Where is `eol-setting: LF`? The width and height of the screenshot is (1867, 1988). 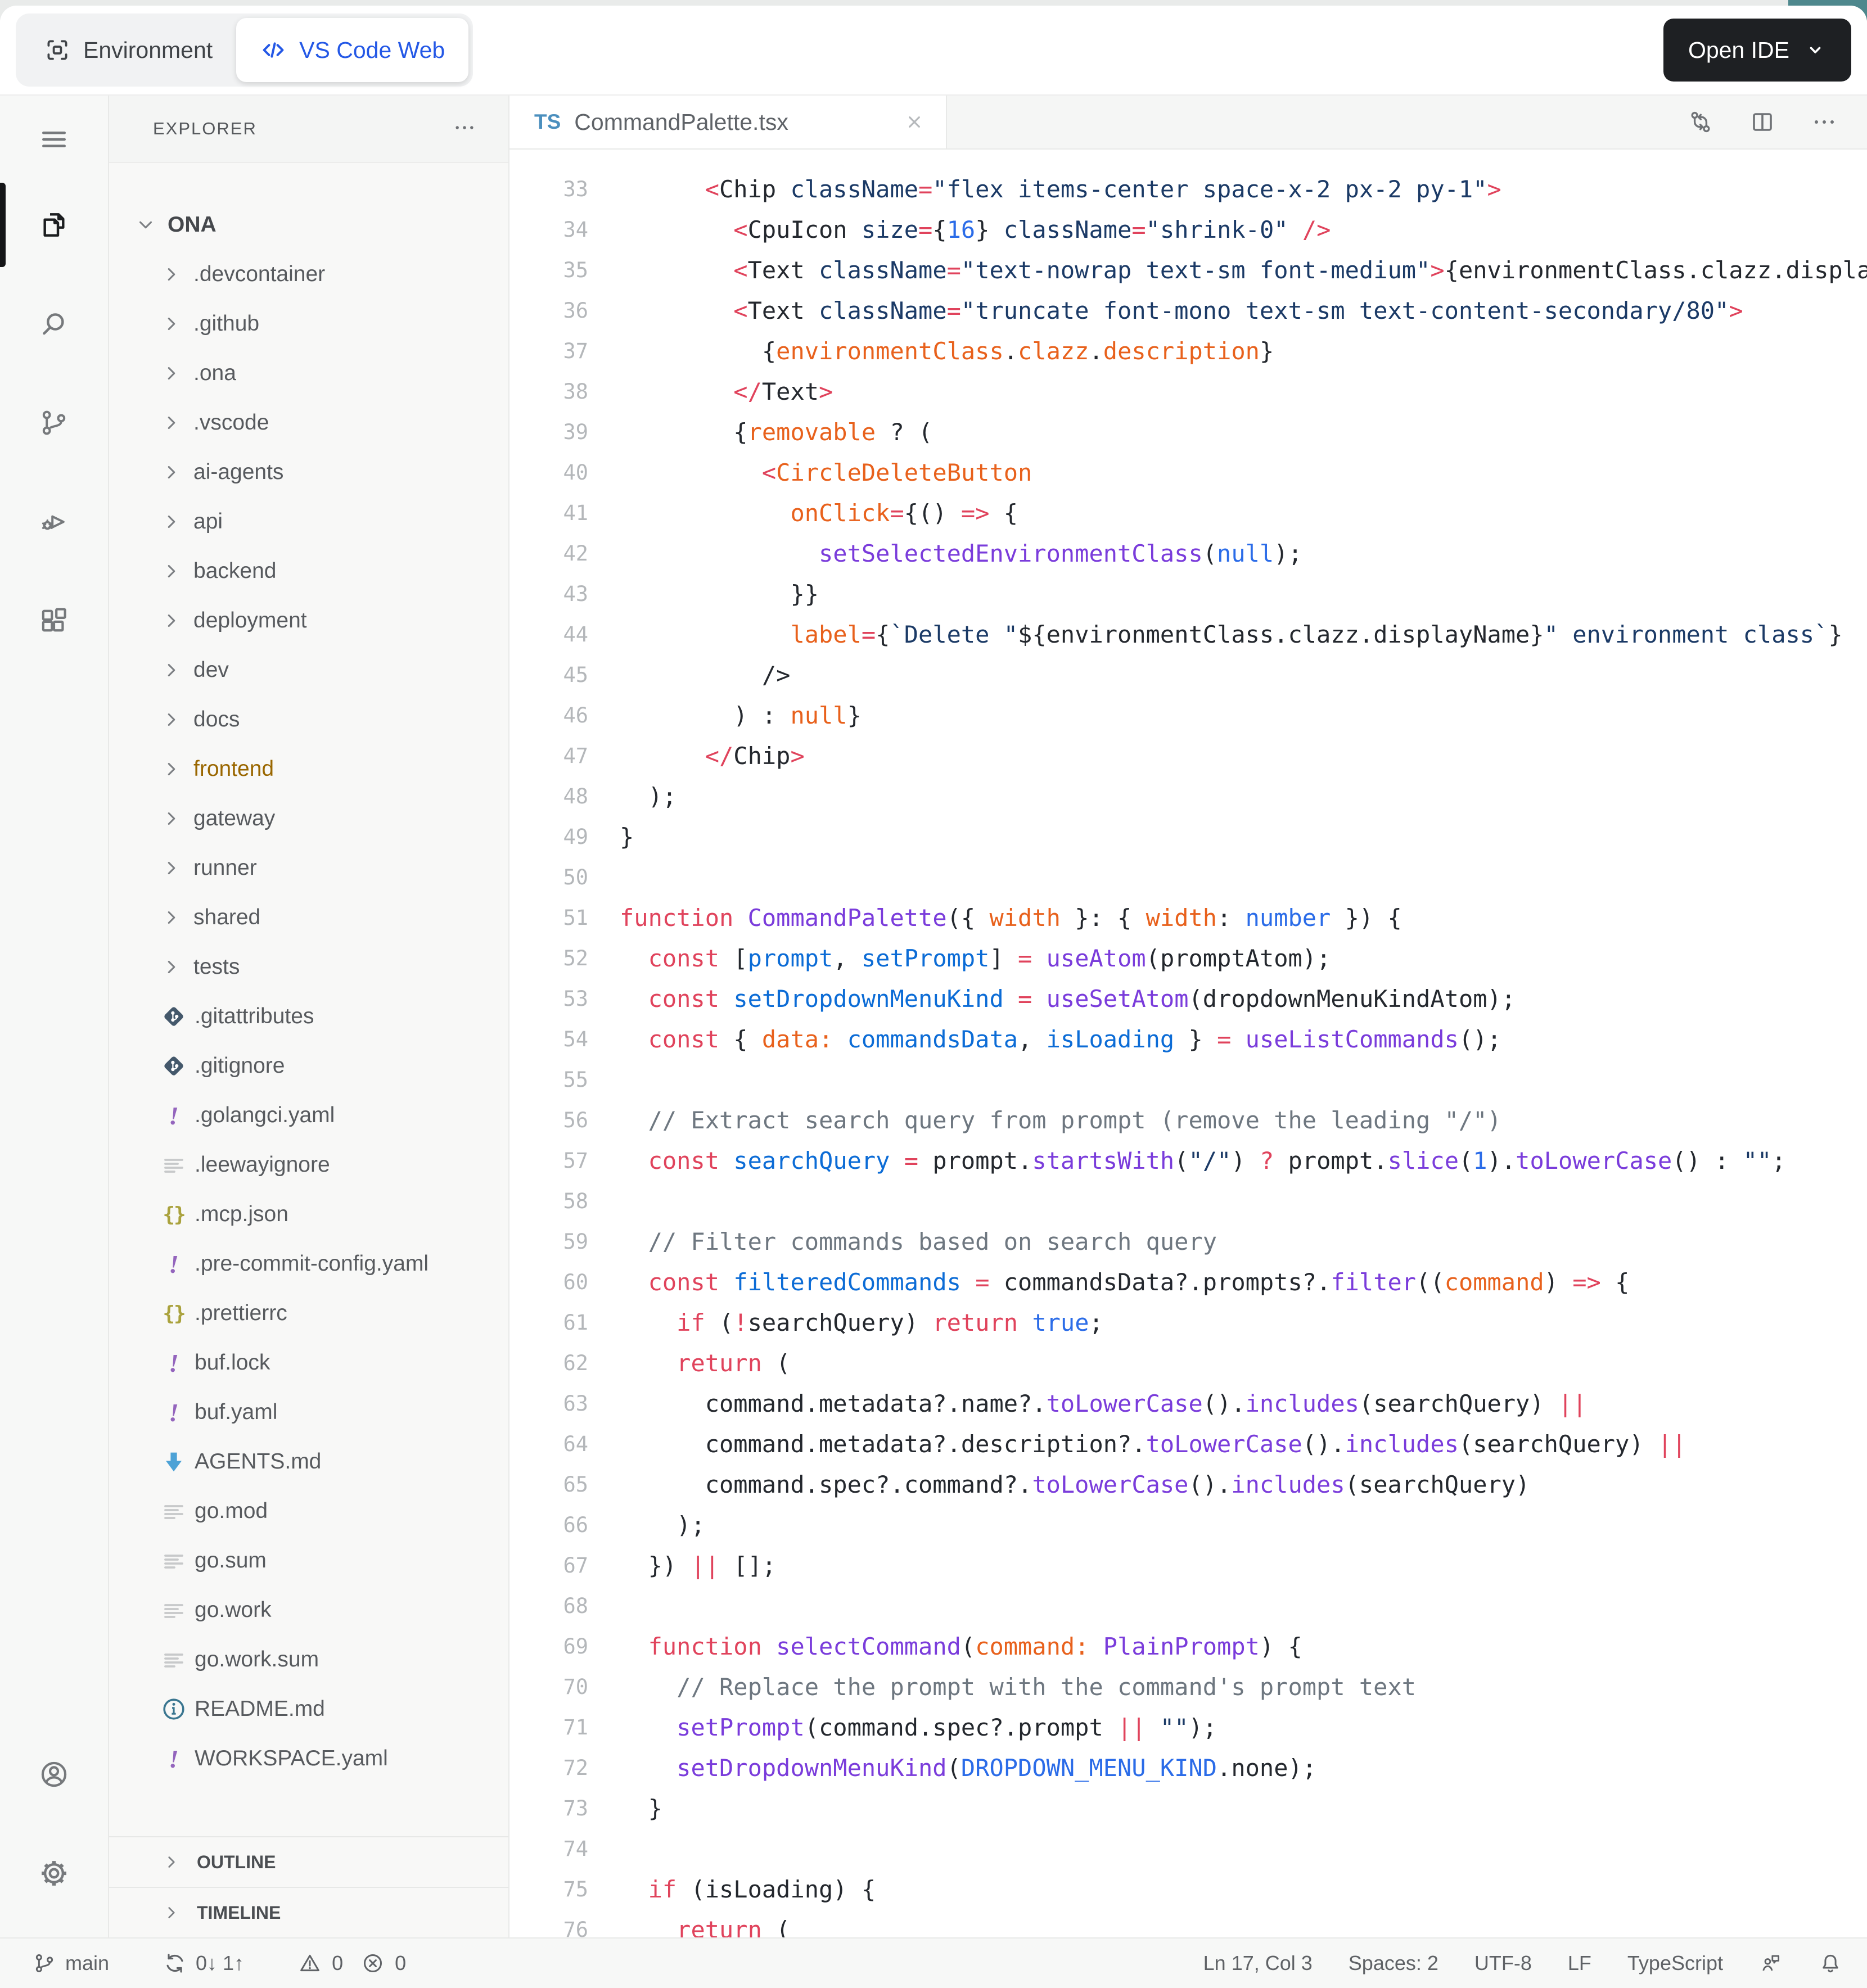 eol-setting: LF is located at coordinates (1579, 1963).